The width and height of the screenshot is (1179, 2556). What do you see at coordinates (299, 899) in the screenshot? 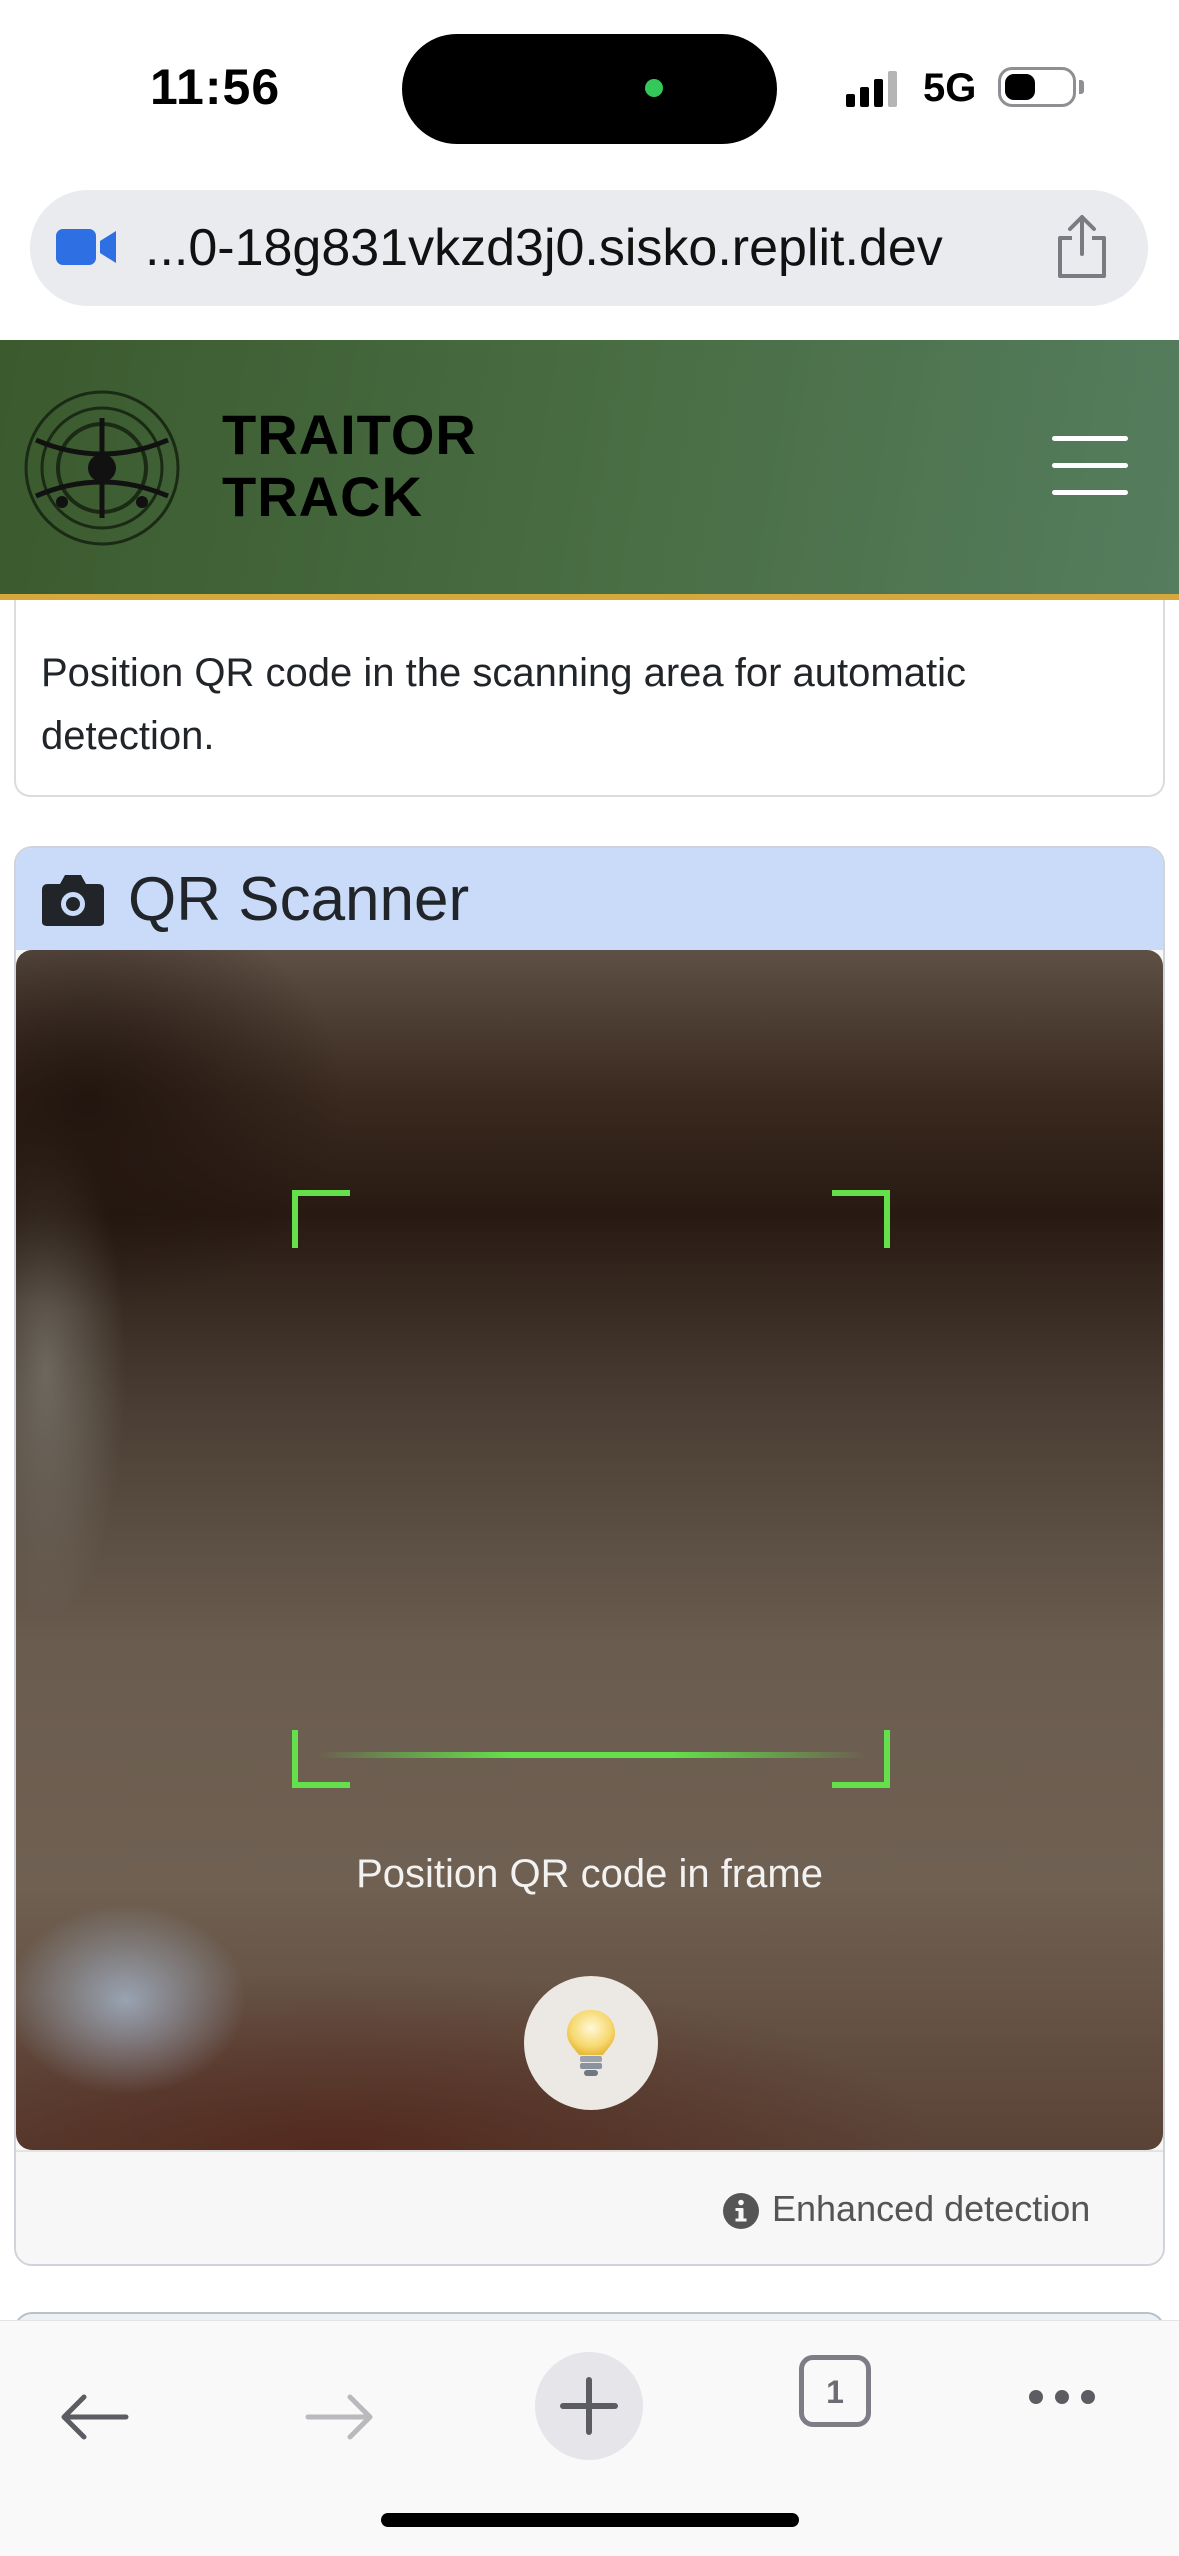
I see `scanner-title: QR Scanner` at bounding box center [299, 899].